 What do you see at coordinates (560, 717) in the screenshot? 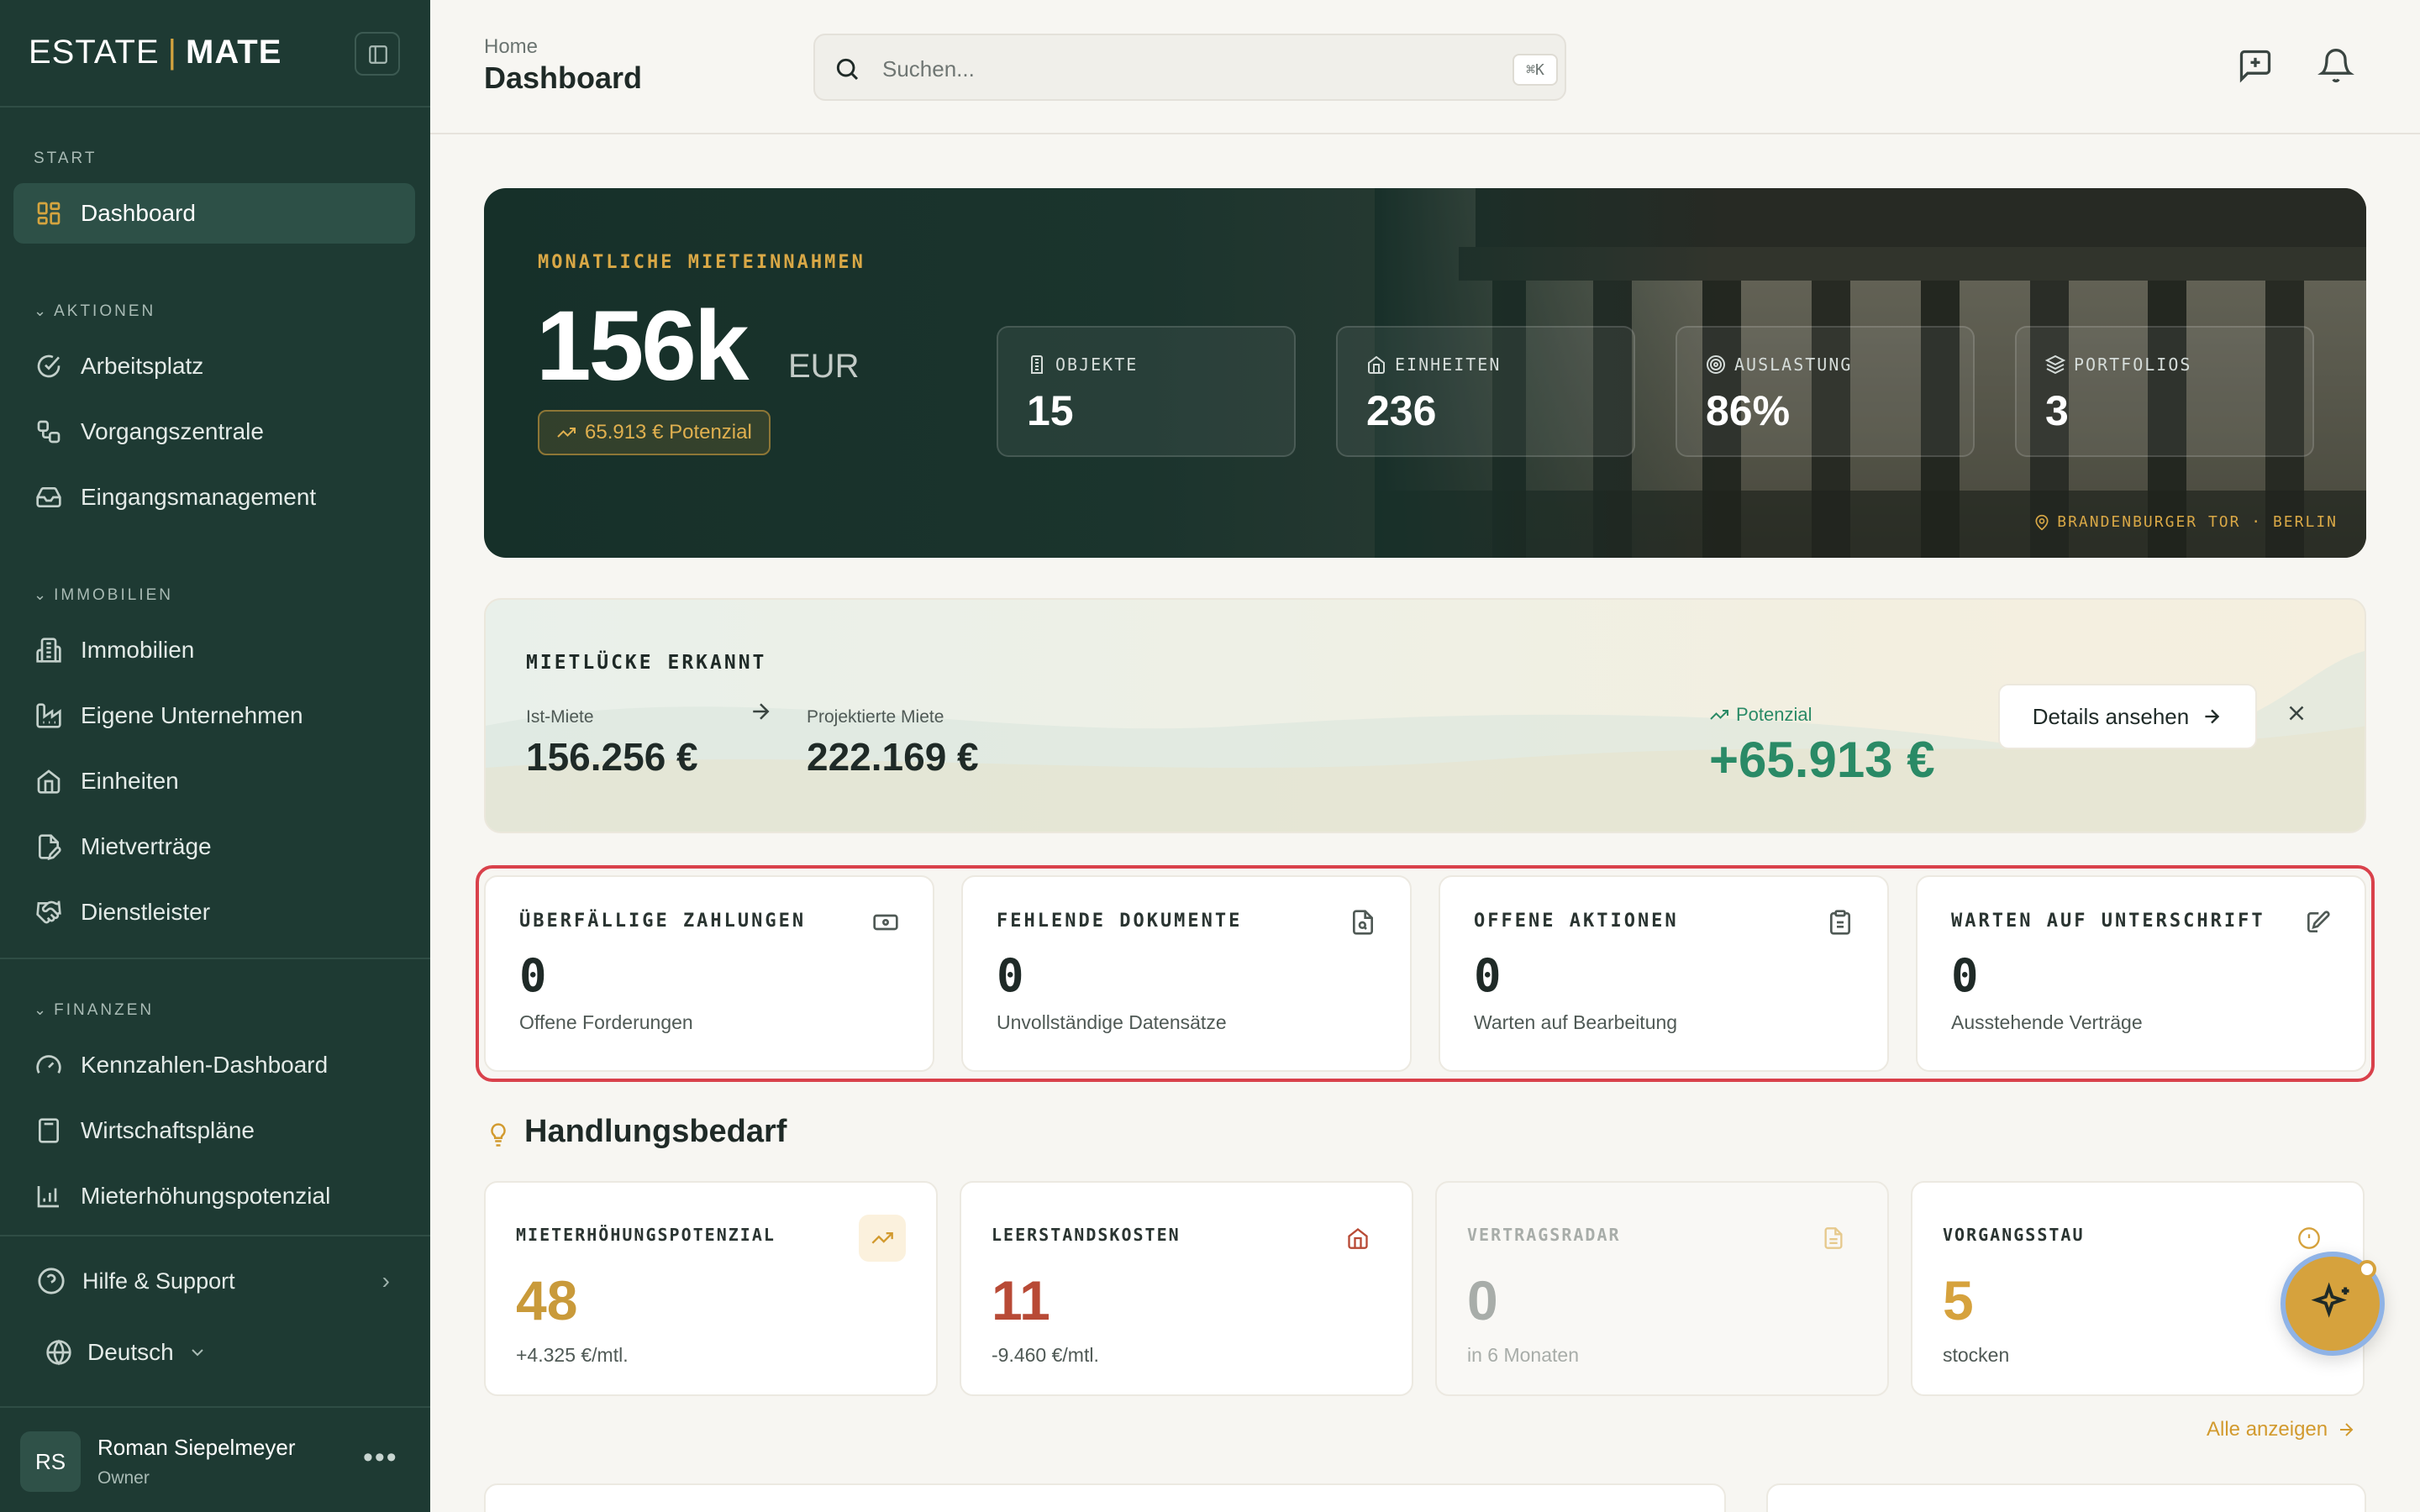
I see `current-rent-label: Ist-Miete` at bounding box center [560, 717].